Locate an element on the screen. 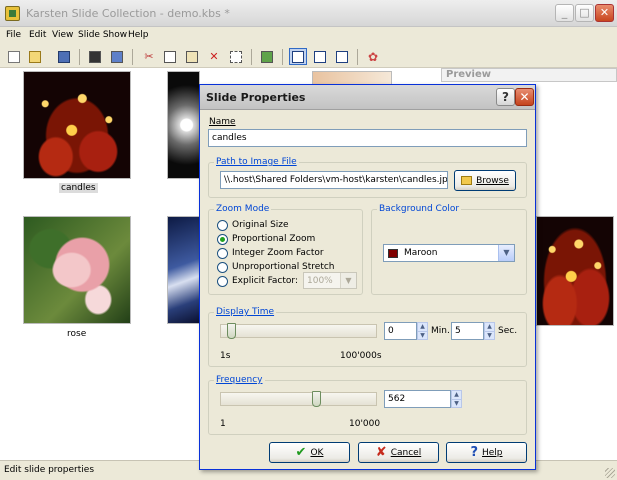 Image resolution: width=617 pixels, height=480 pixels. frequency-group: Frequency 1 10'000 562 ▲ ▼ is located at coordinates (367, 405).